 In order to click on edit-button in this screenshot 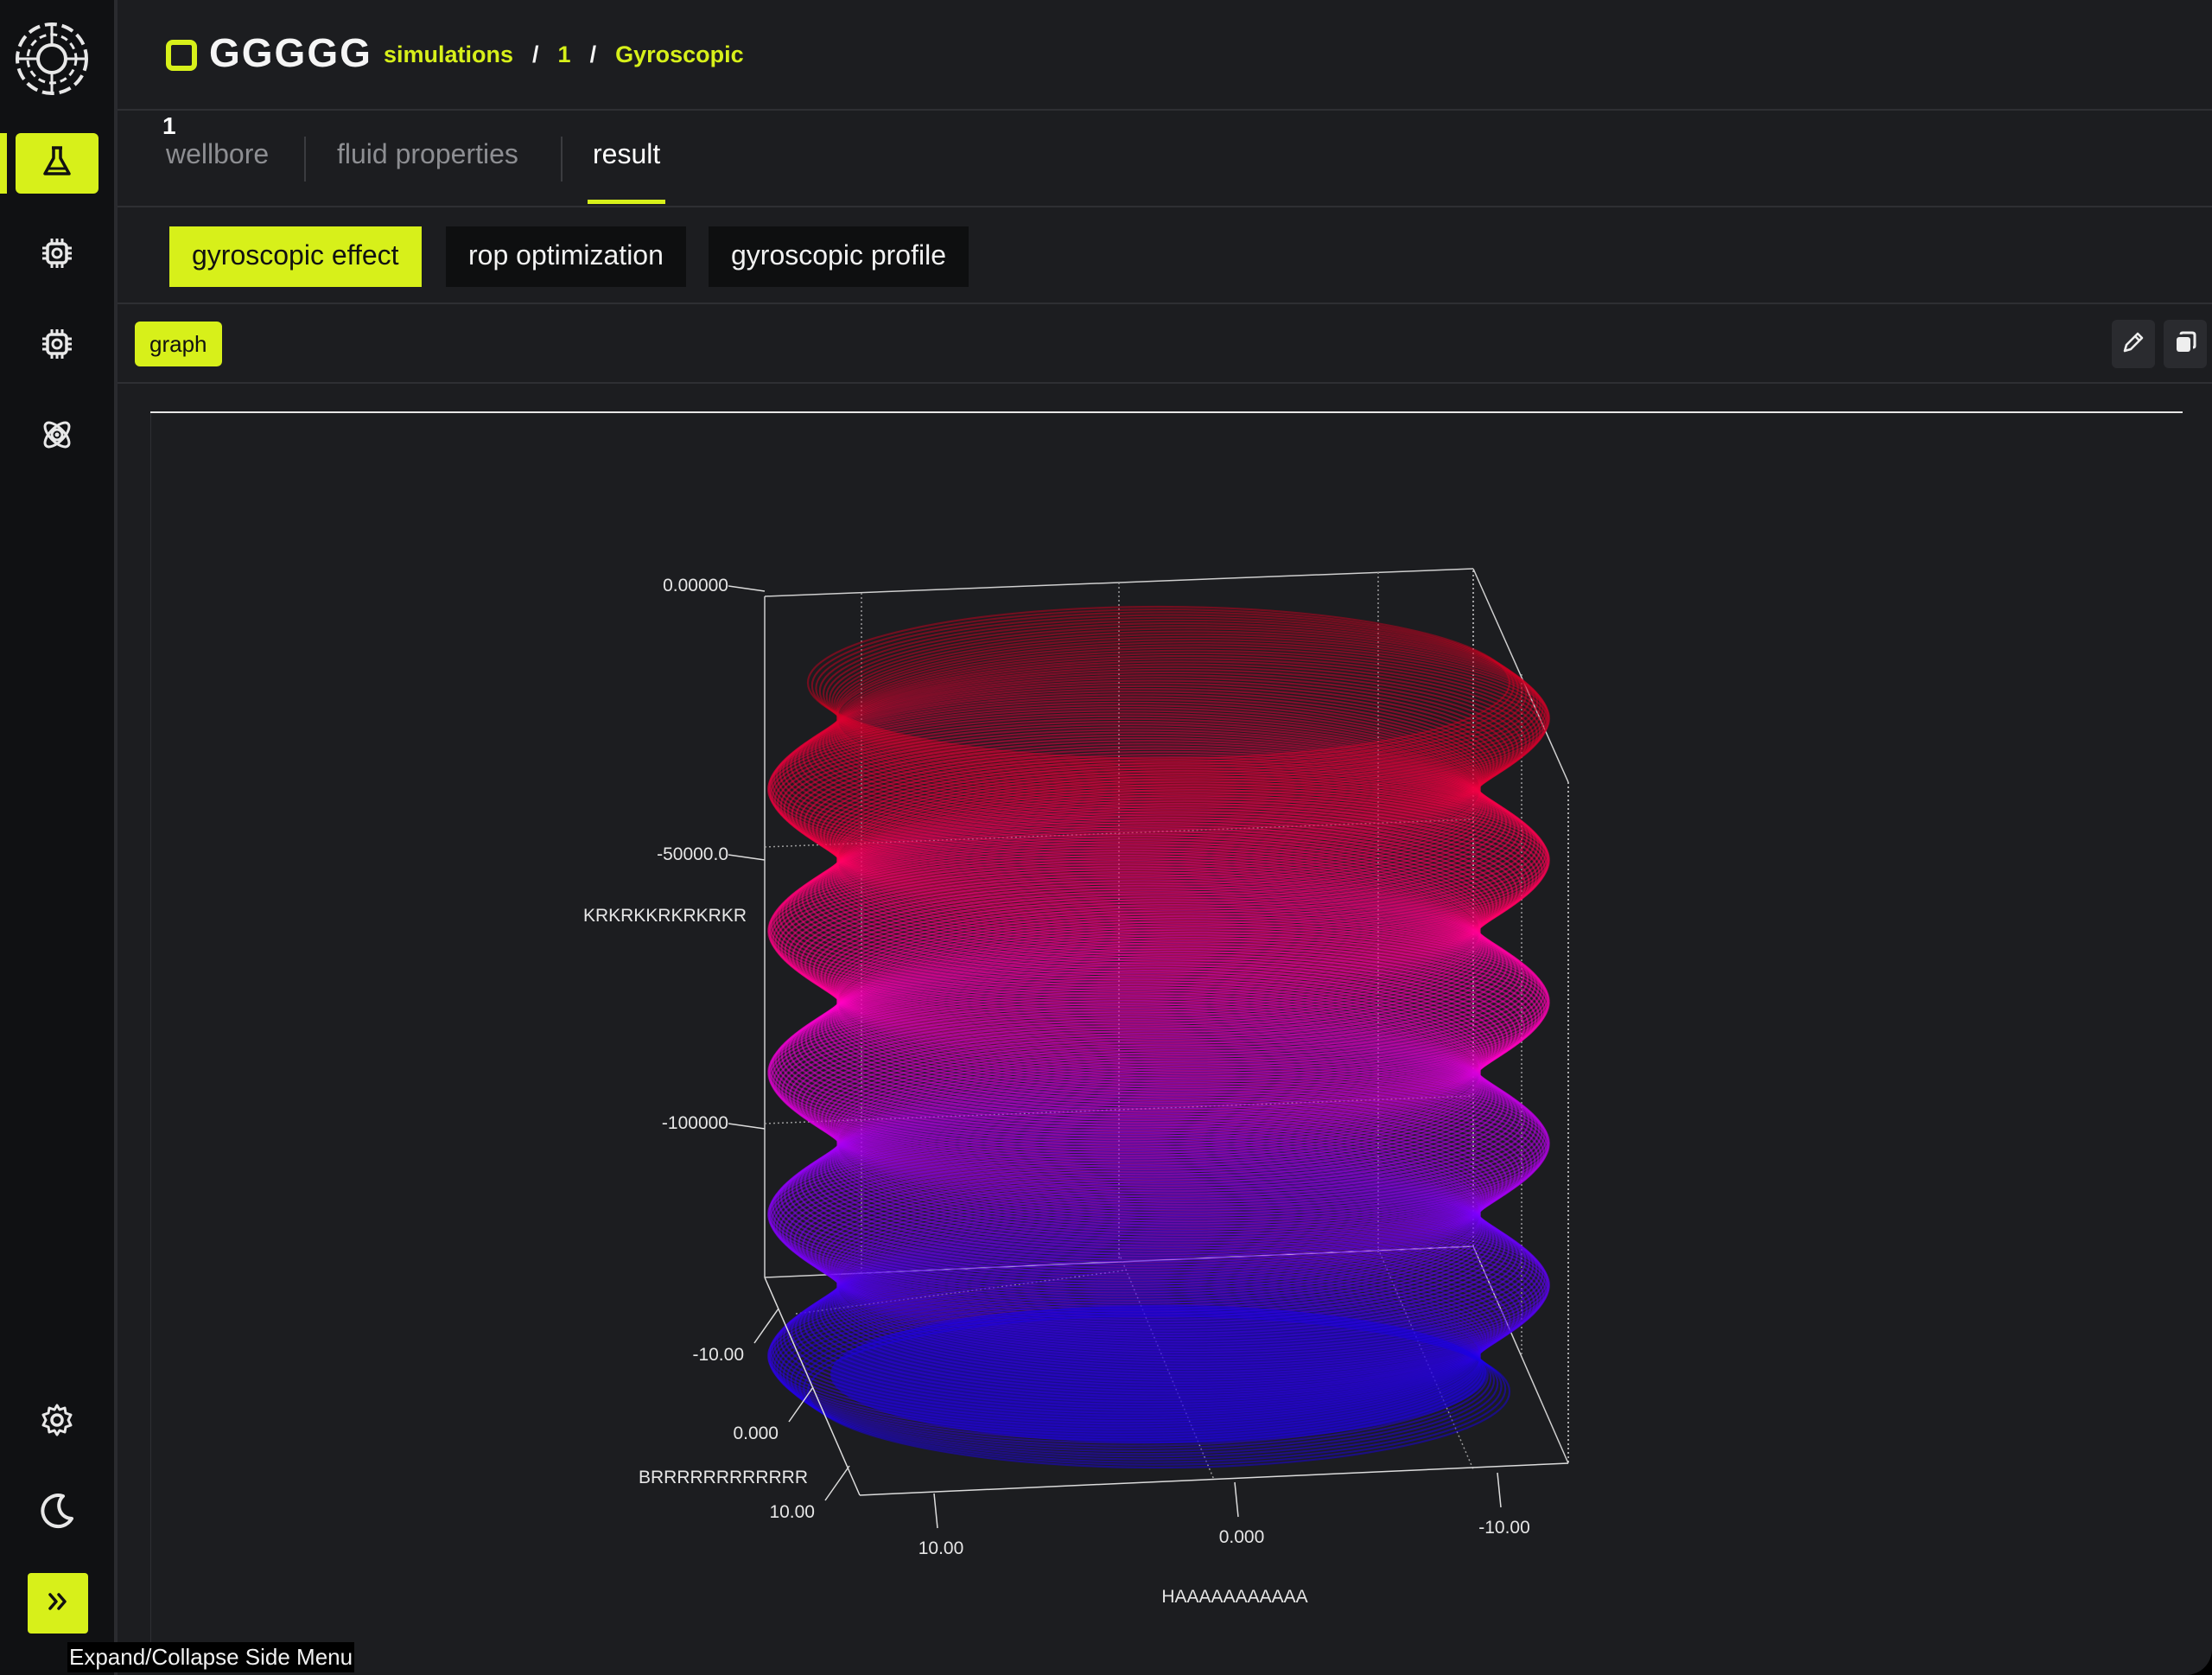, I will do `click(2133, 344)`.